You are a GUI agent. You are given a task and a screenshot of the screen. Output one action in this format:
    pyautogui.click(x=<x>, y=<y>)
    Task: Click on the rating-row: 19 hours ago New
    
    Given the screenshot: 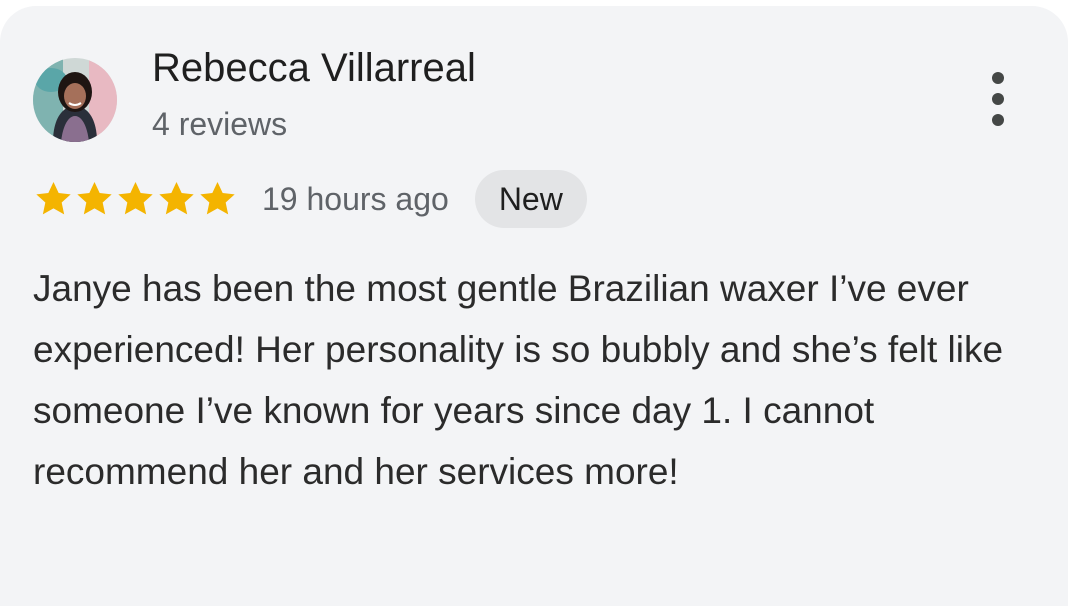 What is the action you would take?
    pyautogui.click(x=310, y=199)
    